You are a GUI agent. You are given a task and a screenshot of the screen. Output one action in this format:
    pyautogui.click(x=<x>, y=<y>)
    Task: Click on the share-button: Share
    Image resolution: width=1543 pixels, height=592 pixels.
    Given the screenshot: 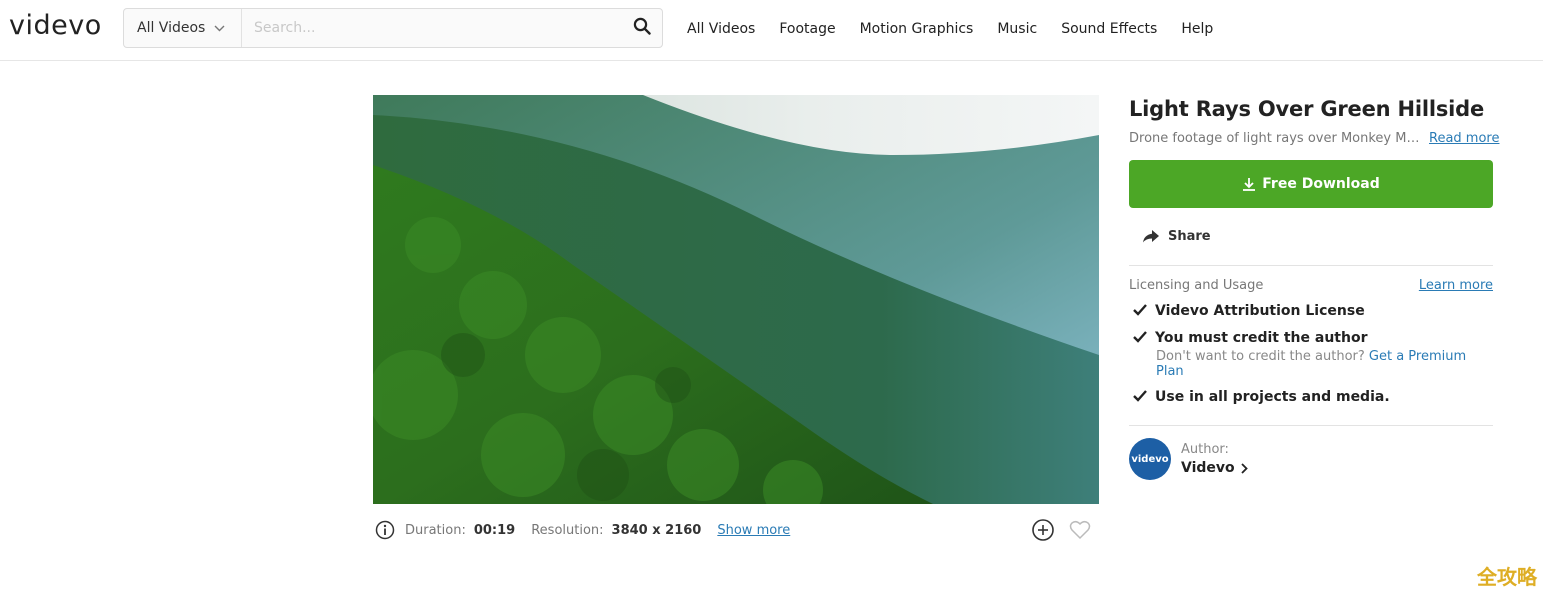 What is the action you would take?
    pyautogui.click(x=1318, y=236)
    